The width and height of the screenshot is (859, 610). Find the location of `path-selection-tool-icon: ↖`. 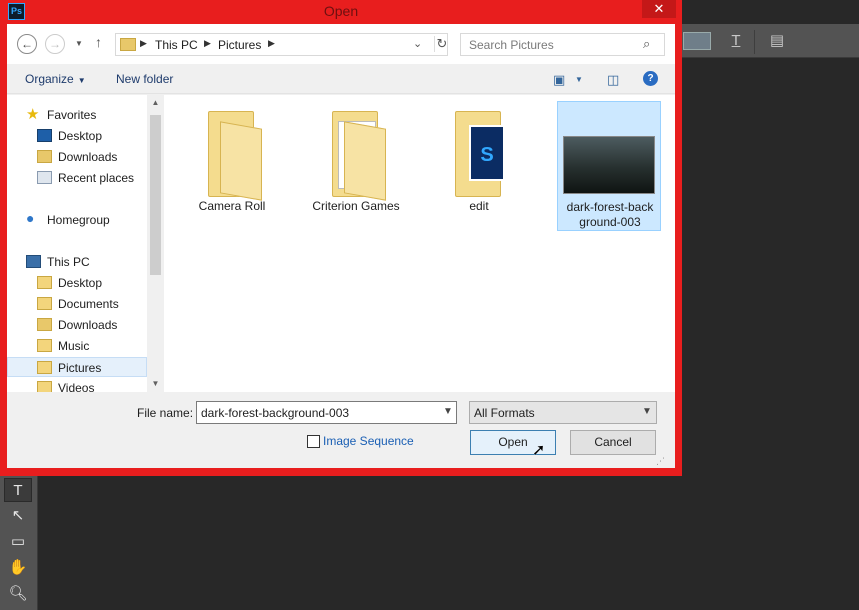

path-selection-tool-icon: ↖ is located at coordinates (18, 516).